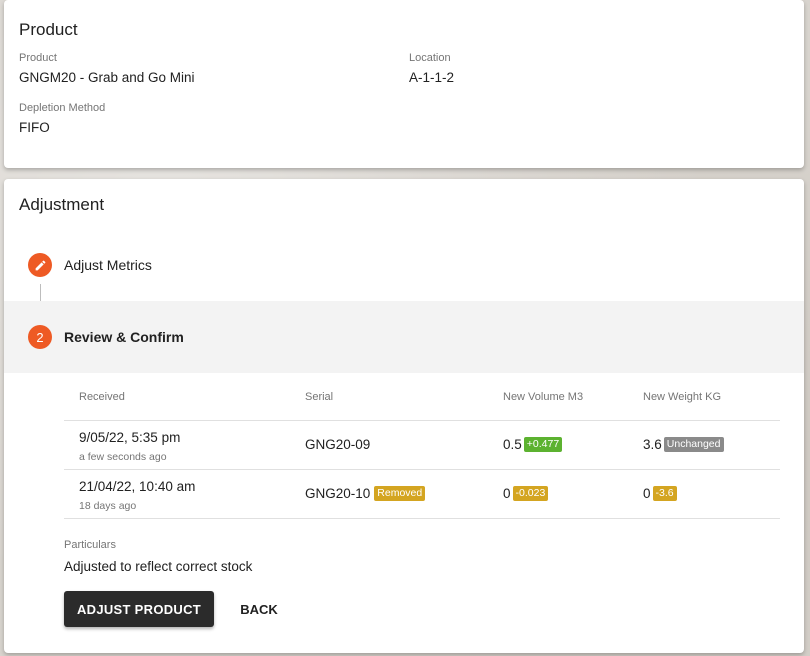 The image size is (810, 656). I want to click on received-relative: a few seconds ago, so click(123, 457).